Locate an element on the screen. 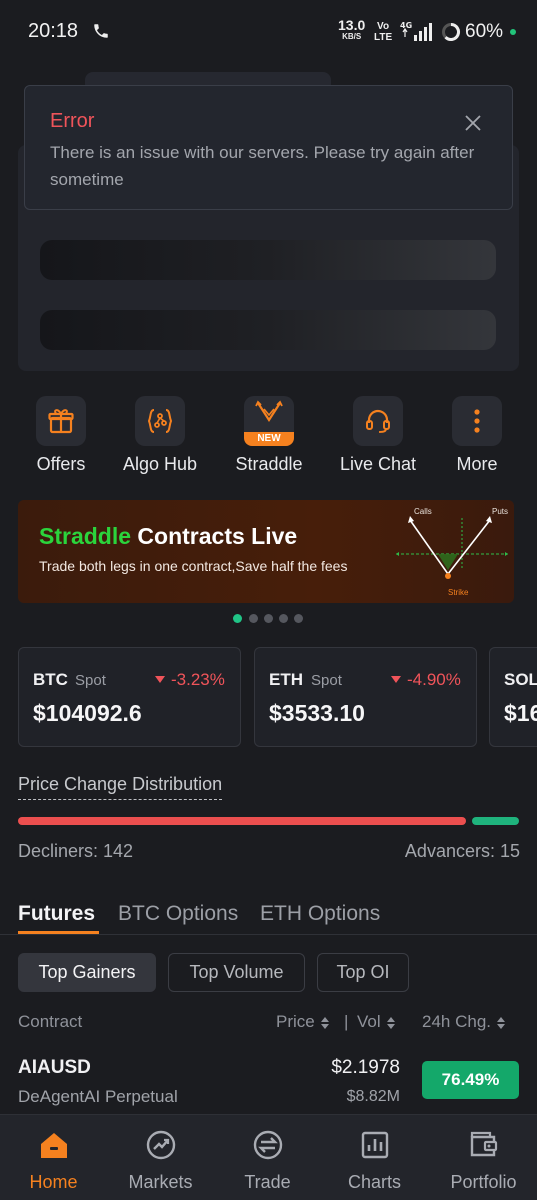  advancers-bar is located at coordinates (495, 821).